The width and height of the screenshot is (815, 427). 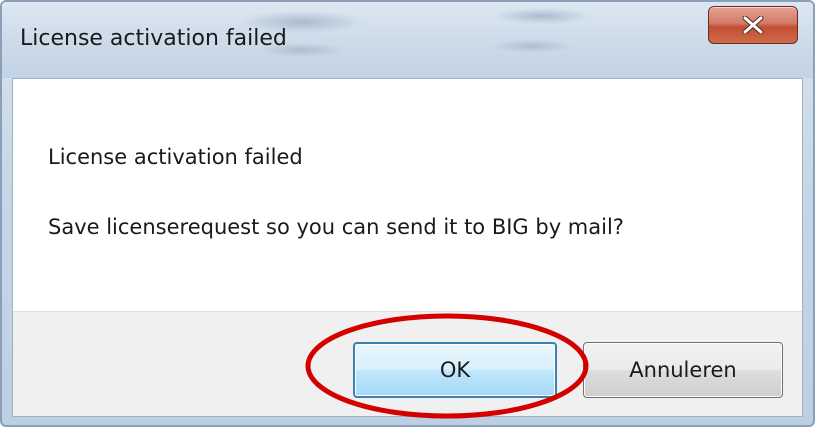 I want to click on cancel-button: Annuleren, so click(x=683, y=370).